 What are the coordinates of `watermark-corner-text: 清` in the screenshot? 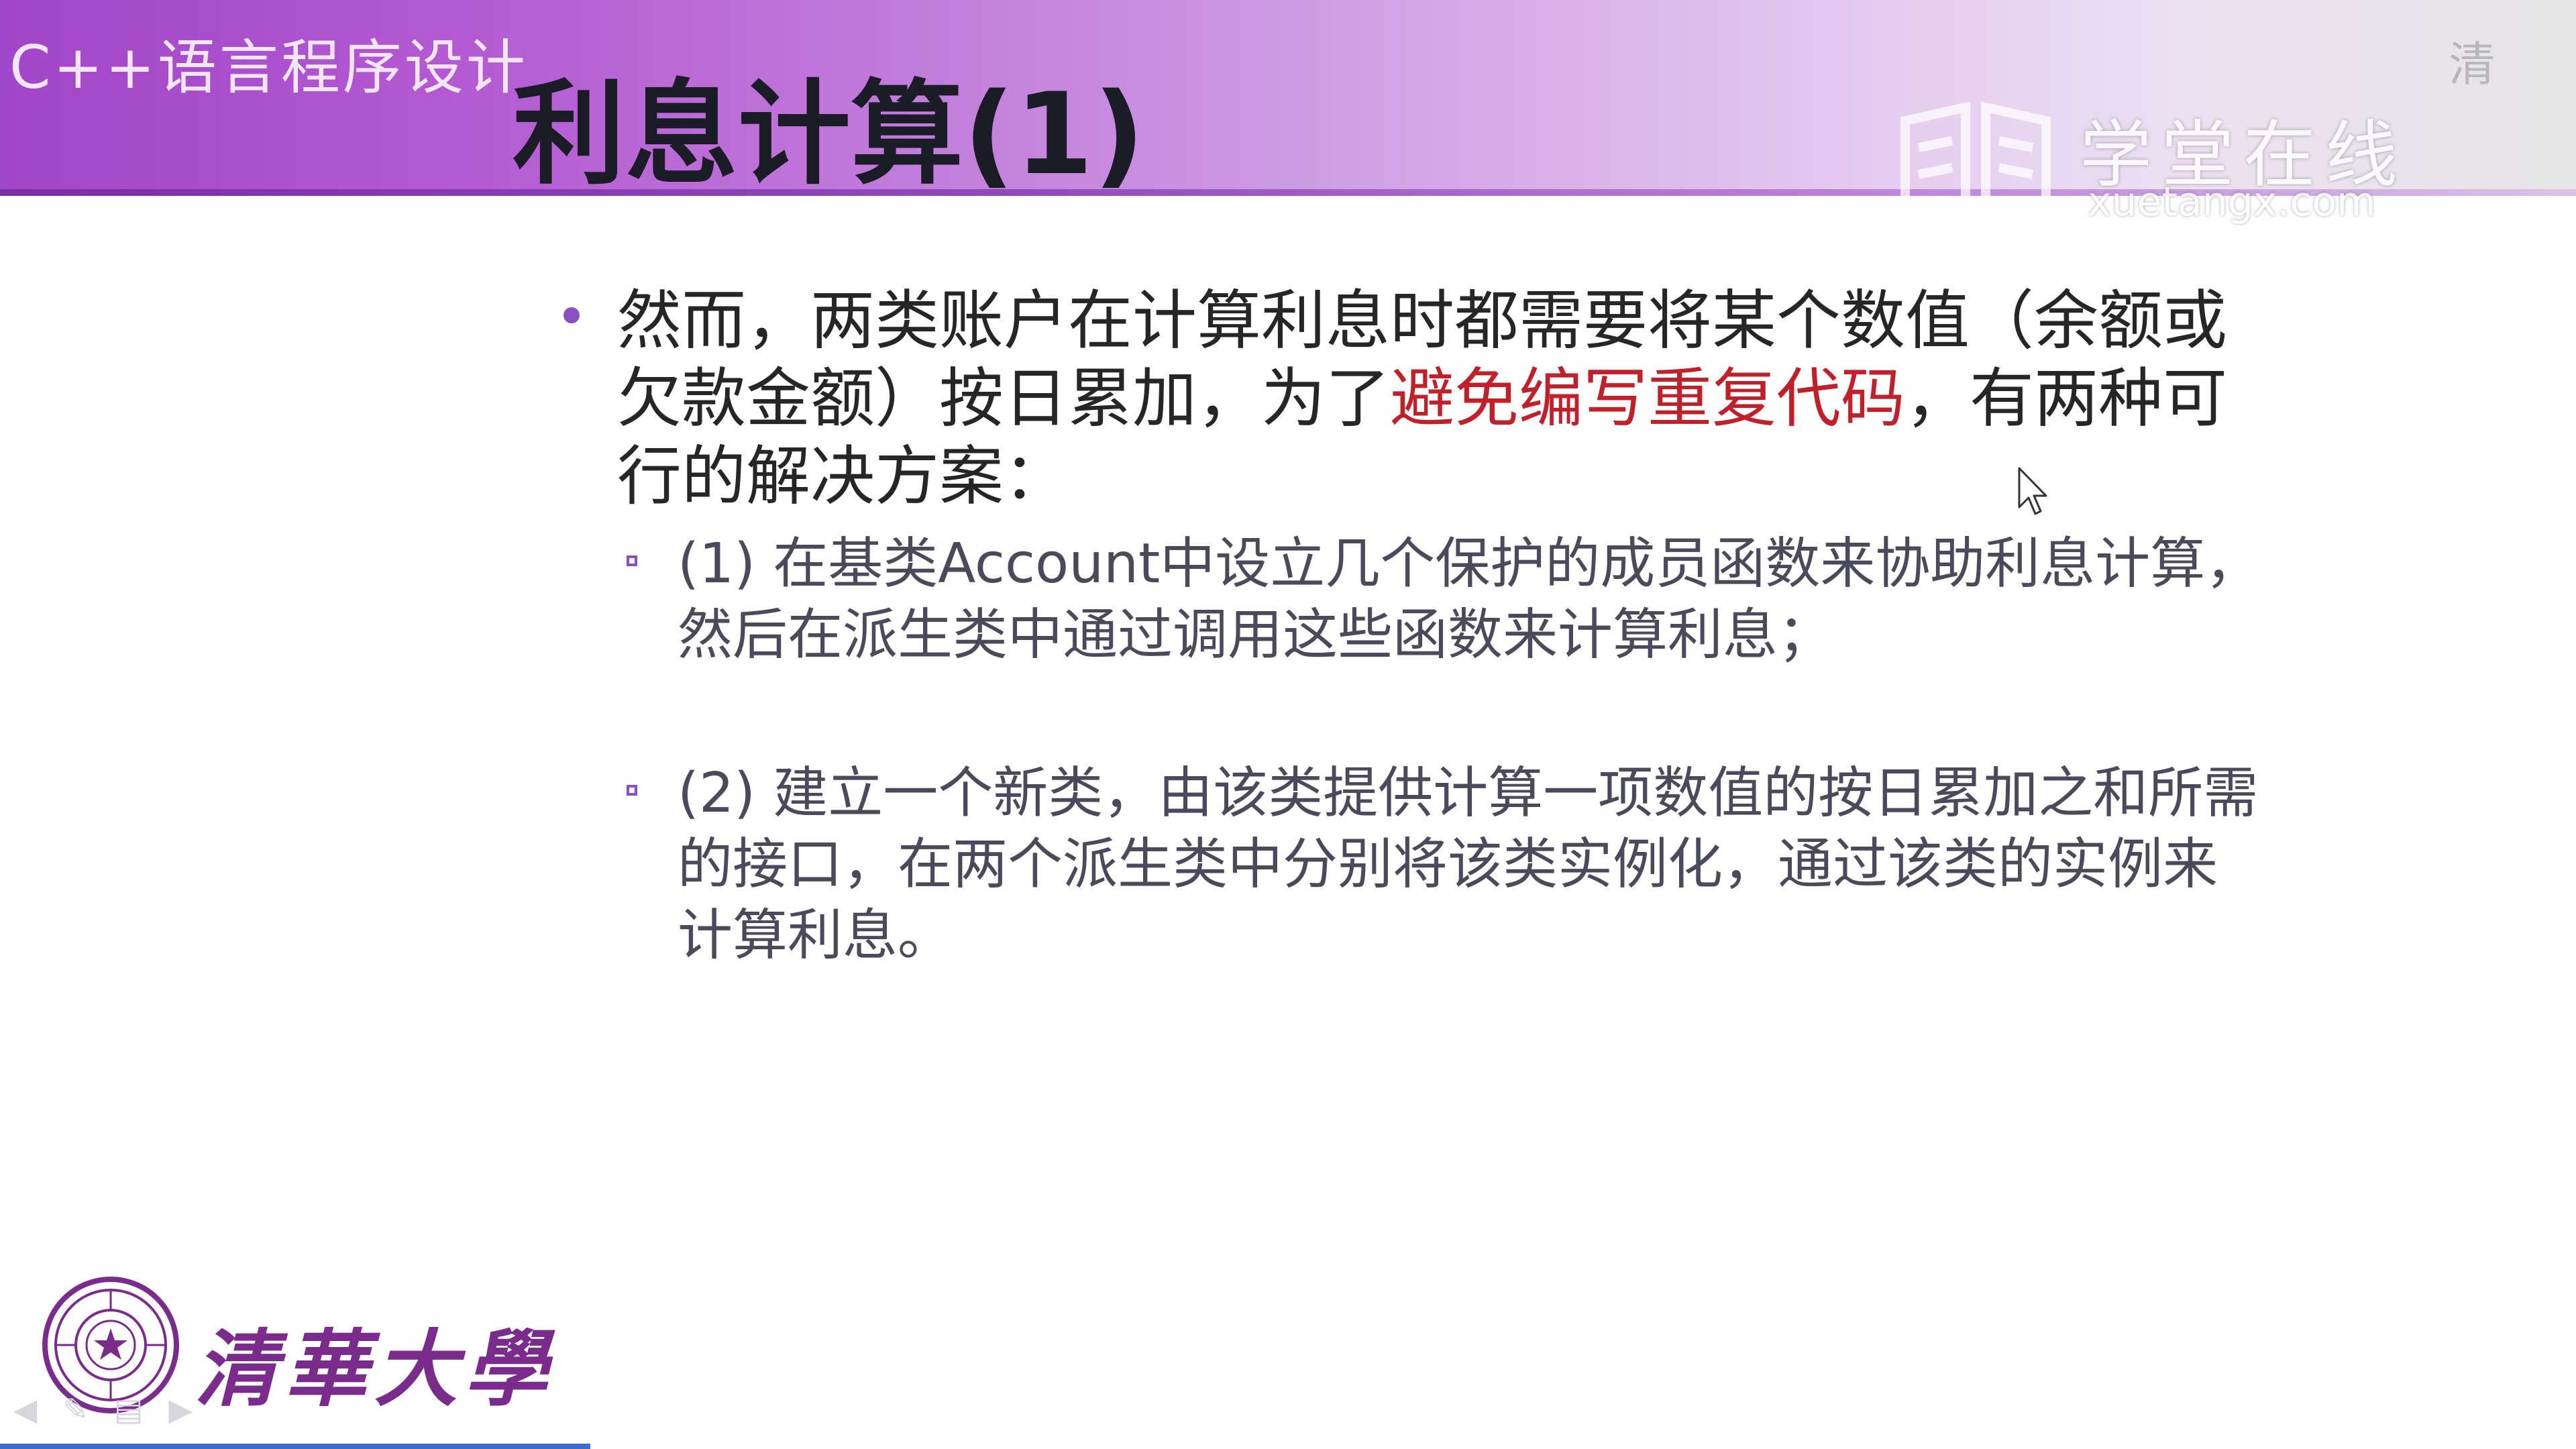 It's located at (2472, 64).